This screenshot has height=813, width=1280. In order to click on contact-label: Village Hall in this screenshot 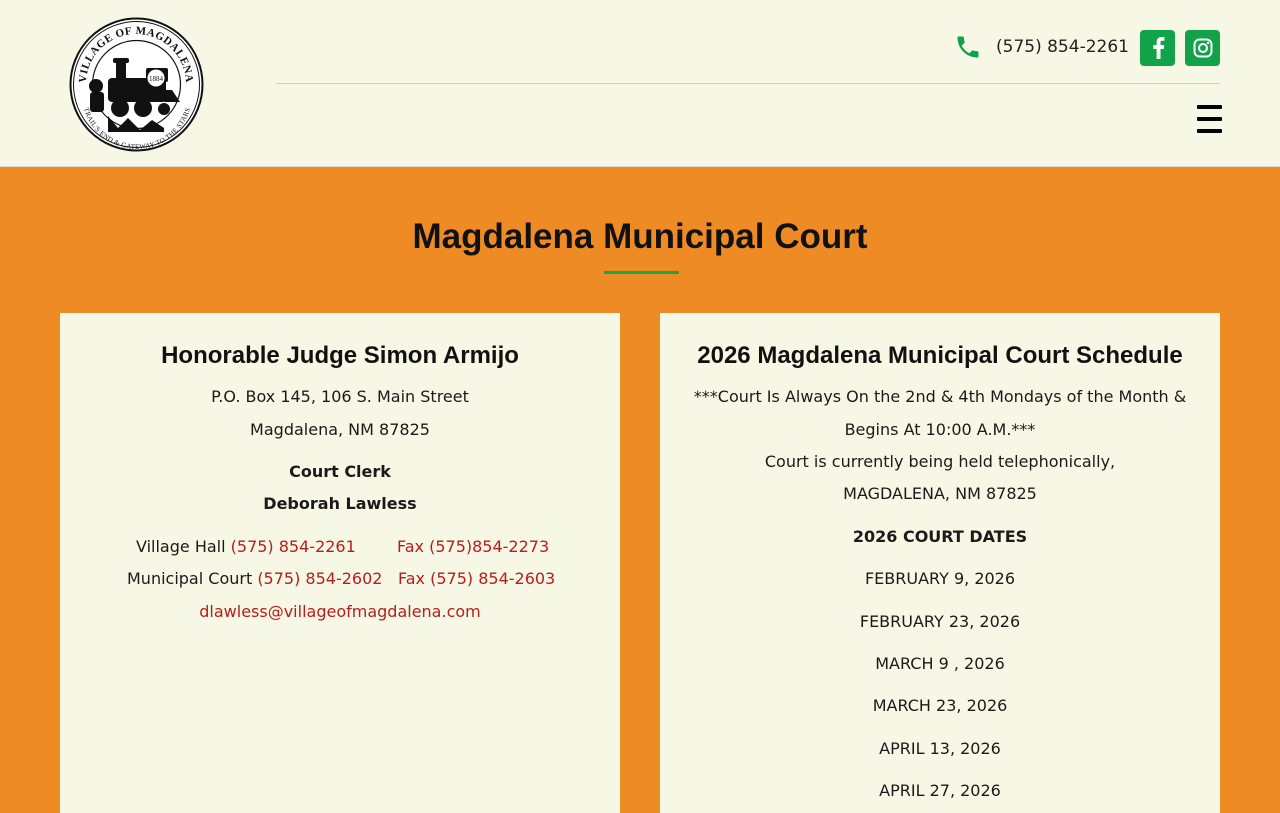, I will do `click(181, 546)`.